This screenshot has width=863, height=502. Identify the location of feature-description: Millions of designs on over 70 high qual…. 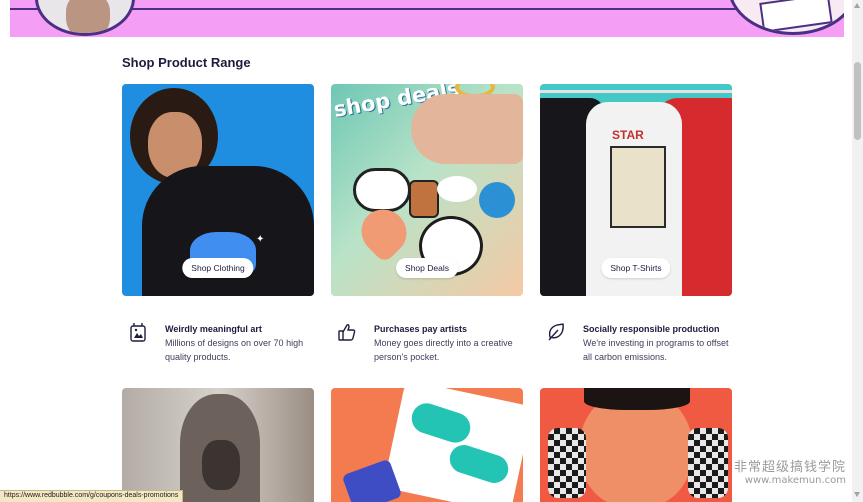
(234, 350).